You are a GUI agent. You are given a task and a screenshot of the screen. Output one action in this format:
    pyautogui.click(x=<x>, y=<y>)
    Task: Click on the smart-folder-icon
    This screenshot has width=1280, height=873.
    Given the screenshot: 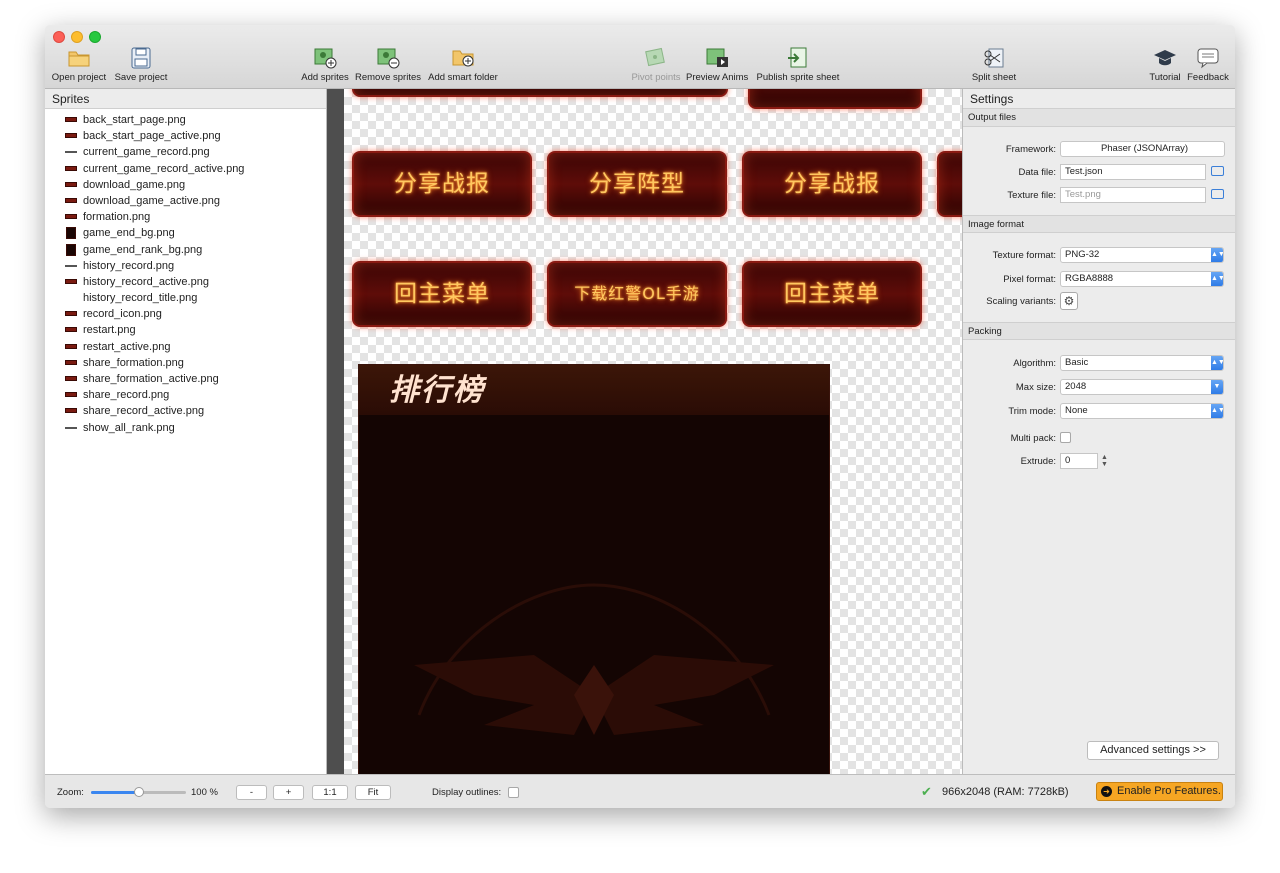 What is the action you would take?
    pyautogui.click(x=463, y=58)
    